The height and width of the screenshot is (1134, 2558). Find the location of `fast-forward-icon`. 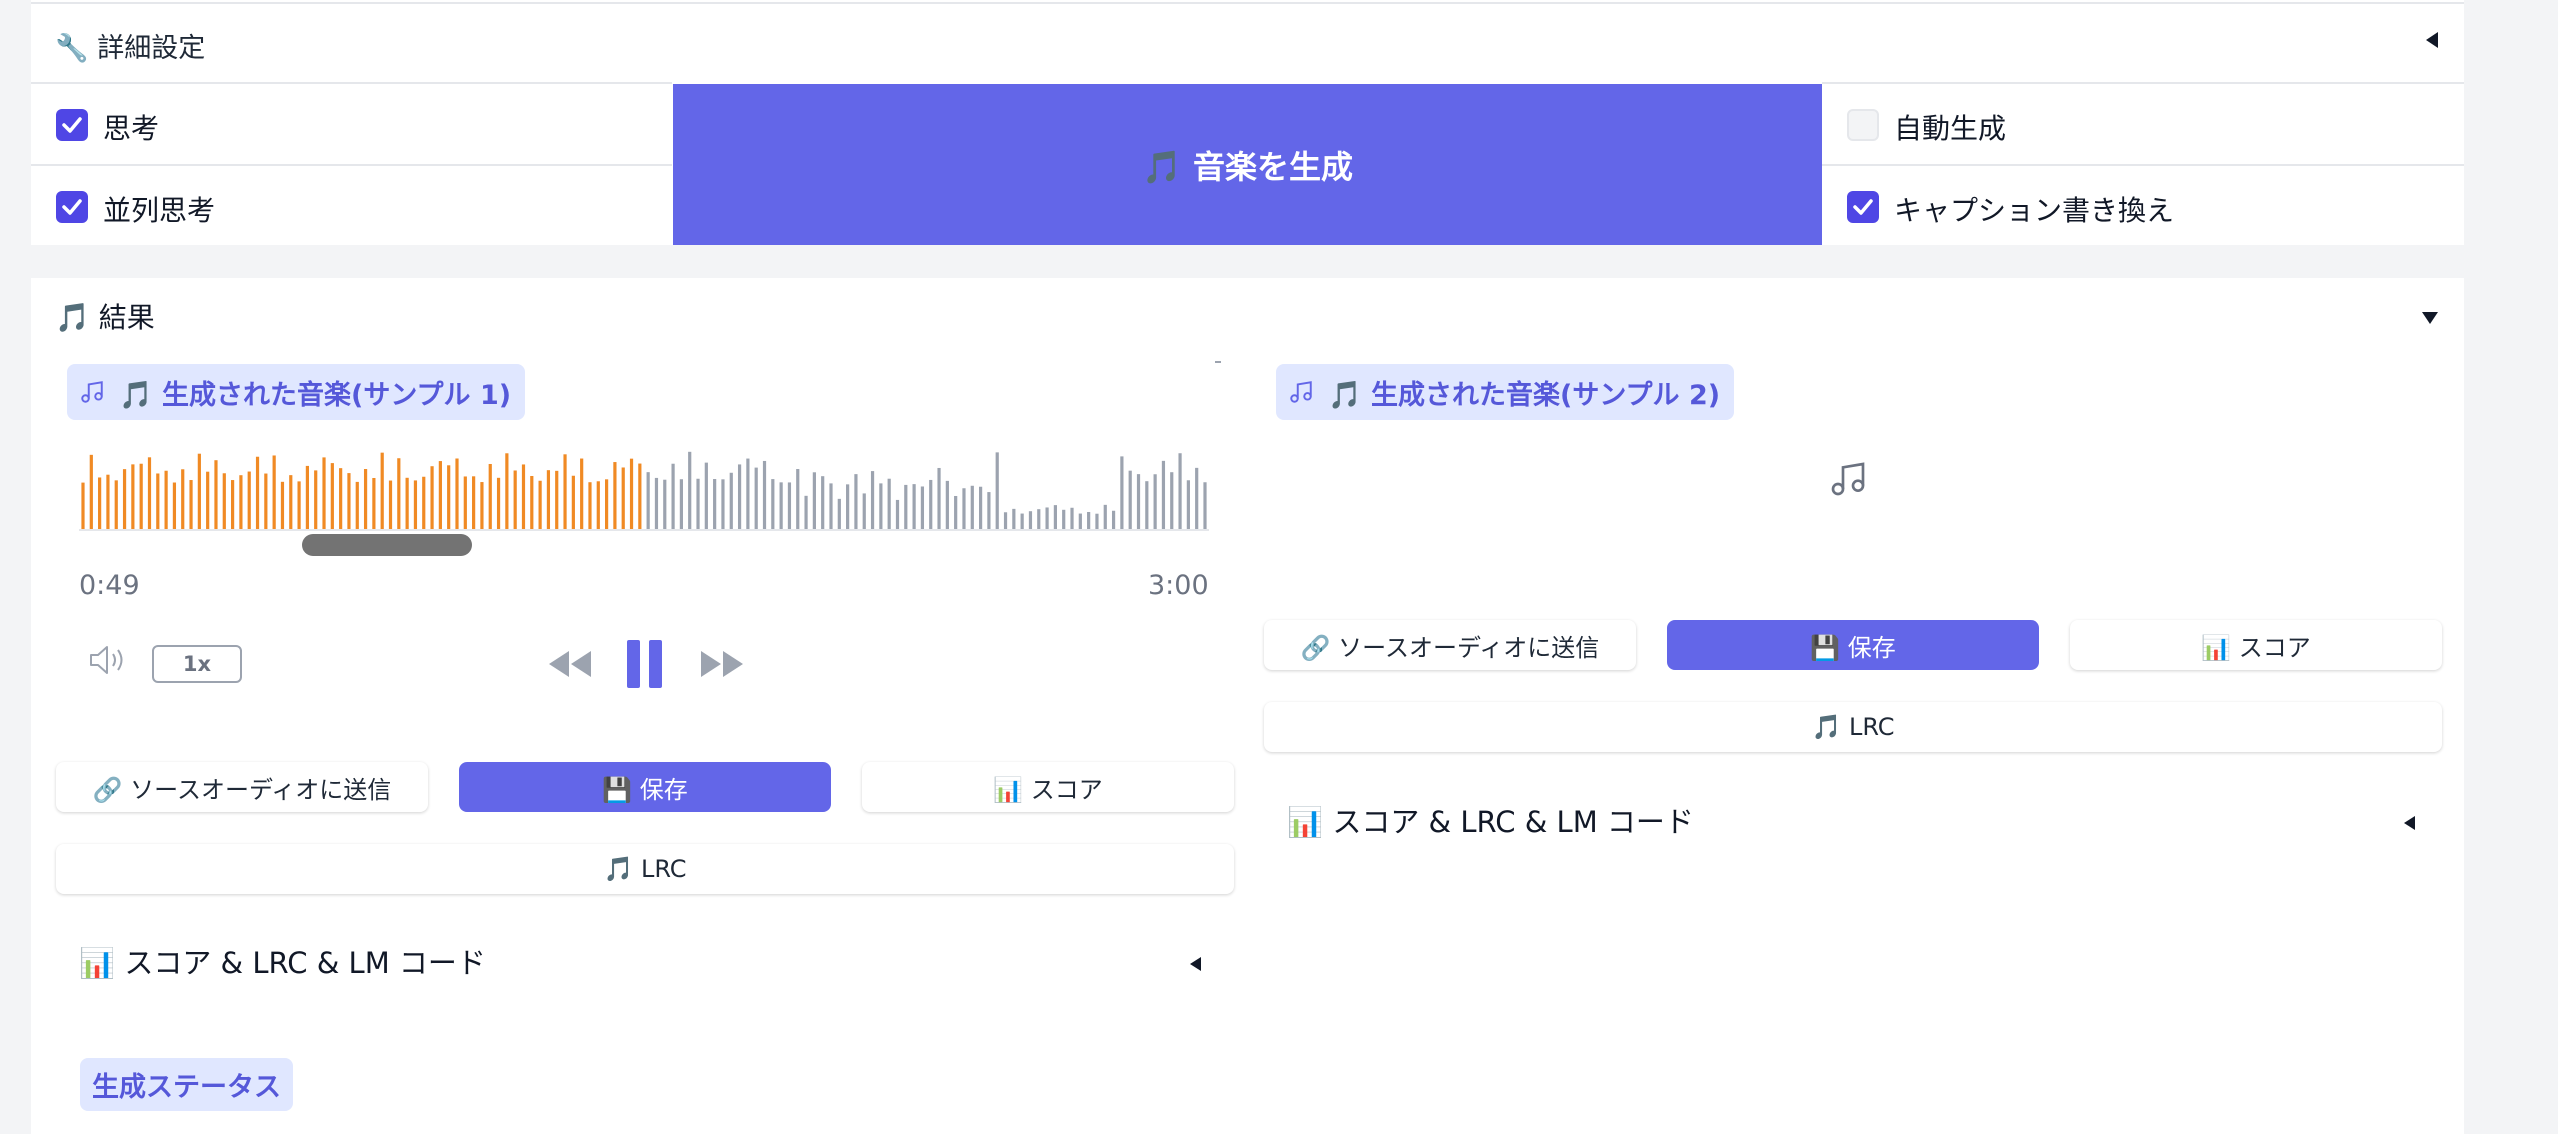

fast-forward-icon is located at coordinates (722, 666).